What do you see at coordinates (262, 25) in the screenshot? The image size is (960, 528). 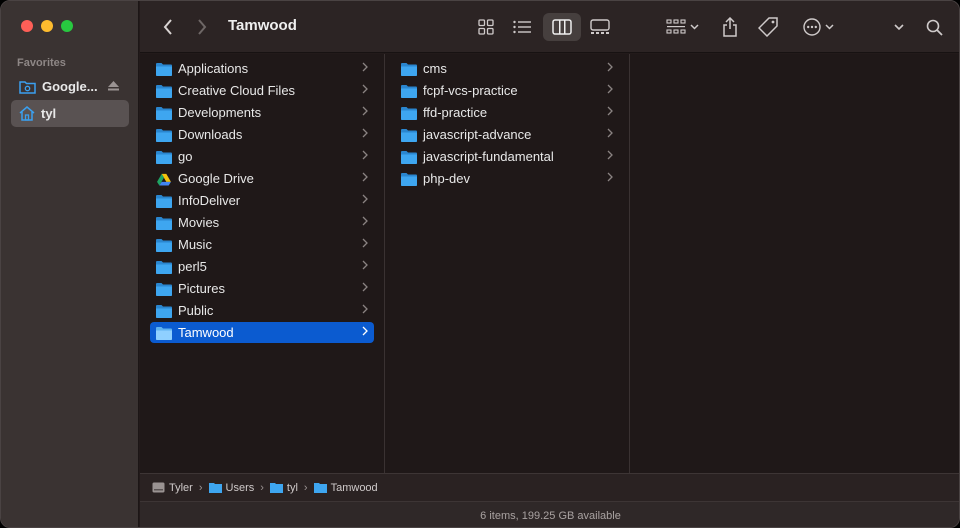 I see `window-title: Tamwood` at bounding box center [262, 25].